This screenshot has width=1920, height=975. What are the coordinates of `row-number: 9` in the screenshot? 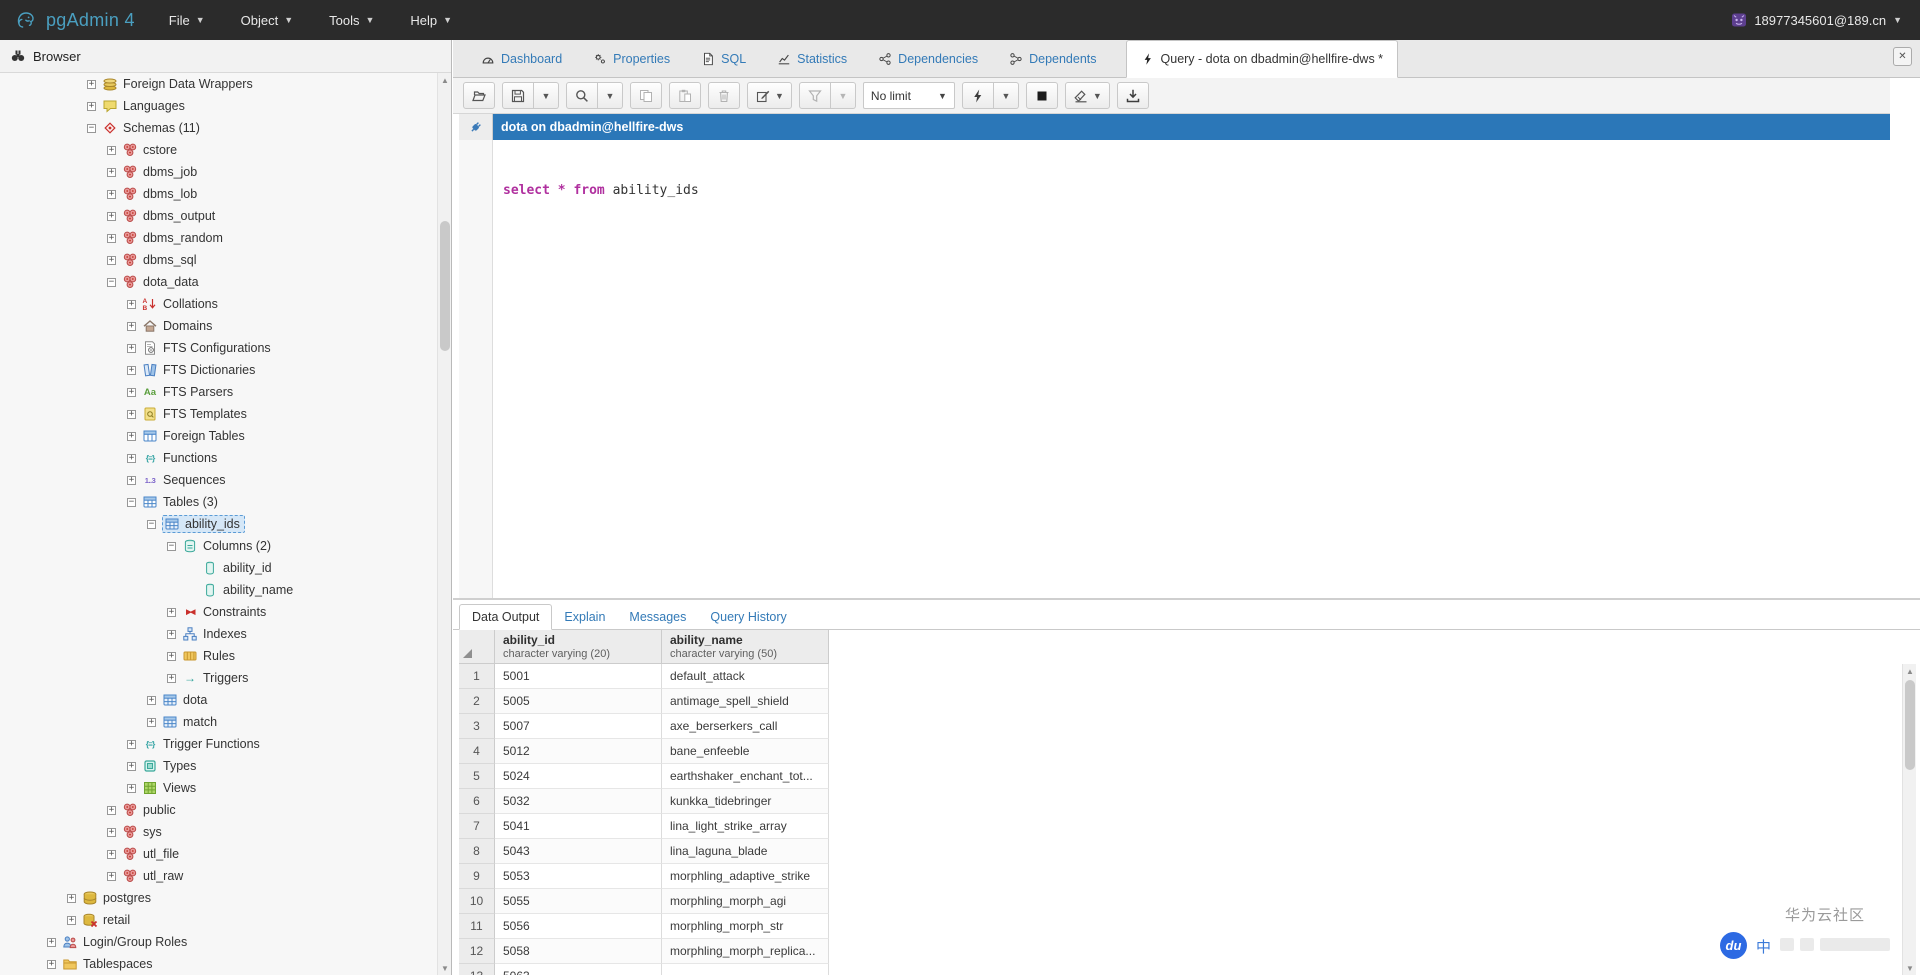 It's located at (477, 876).